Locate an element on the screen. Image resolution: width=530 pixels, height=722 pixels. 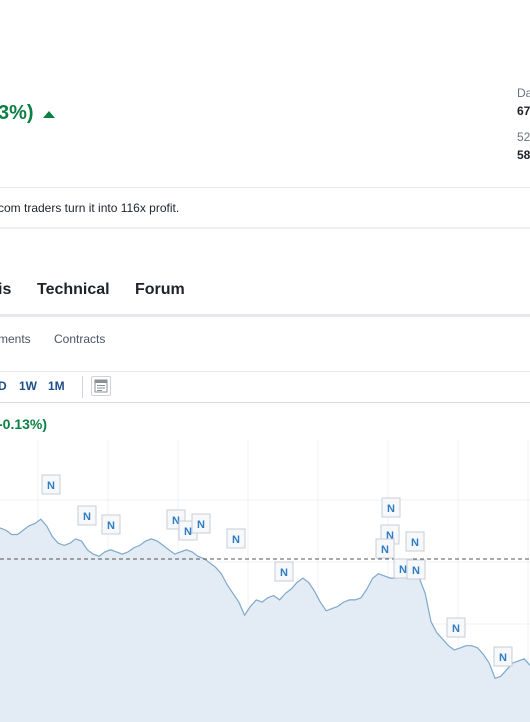
tab-analysis: is is located at coordinates (5, 290).